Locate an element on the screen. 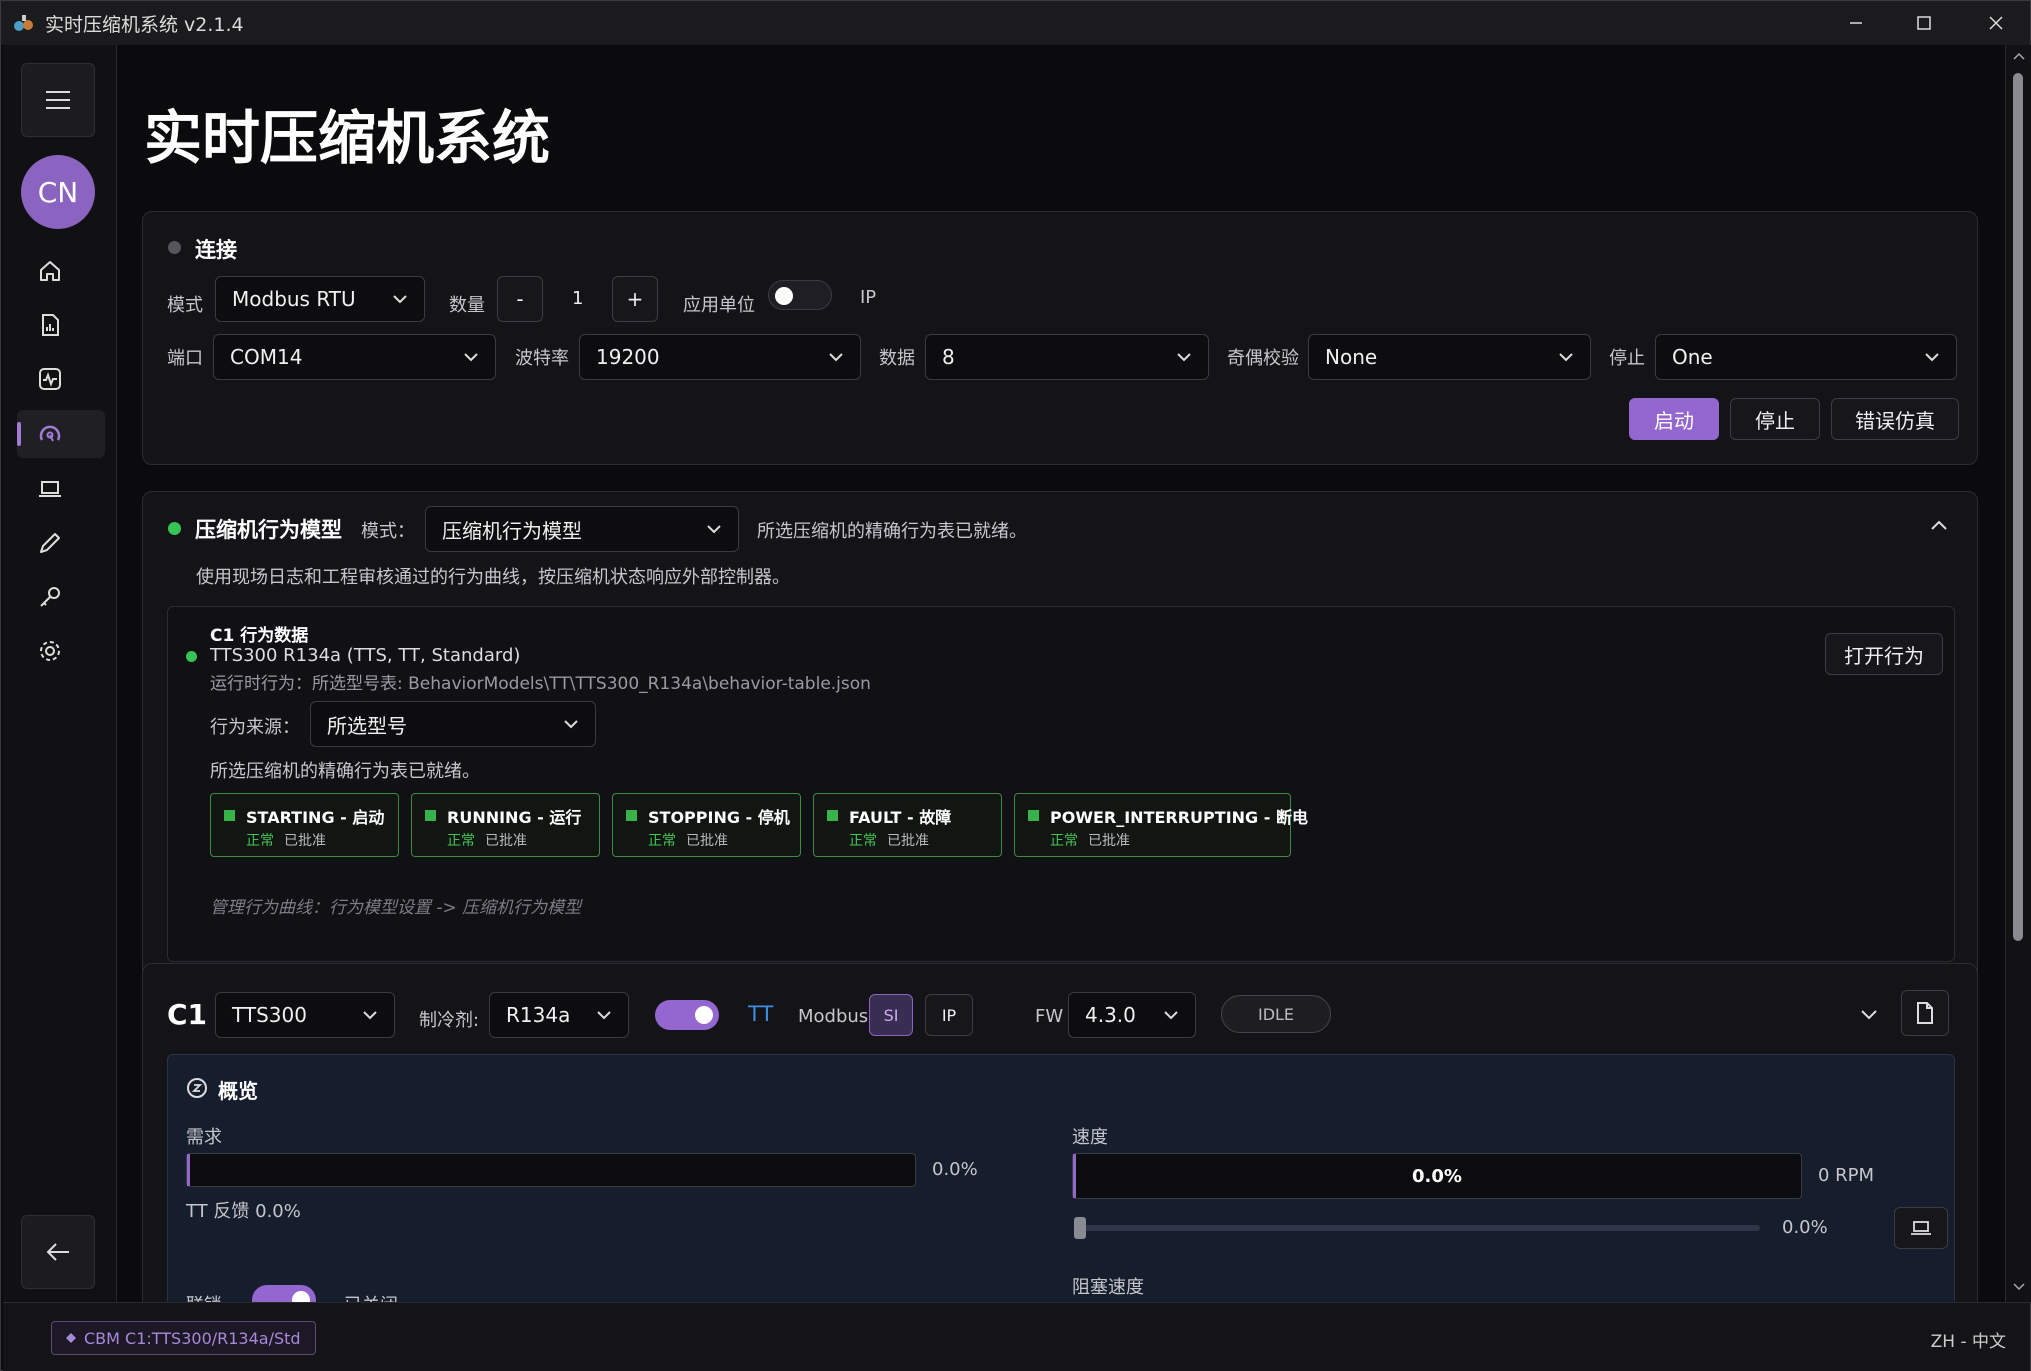  page-title: 实时压缩机系统 is located at coordinates (347, 138).